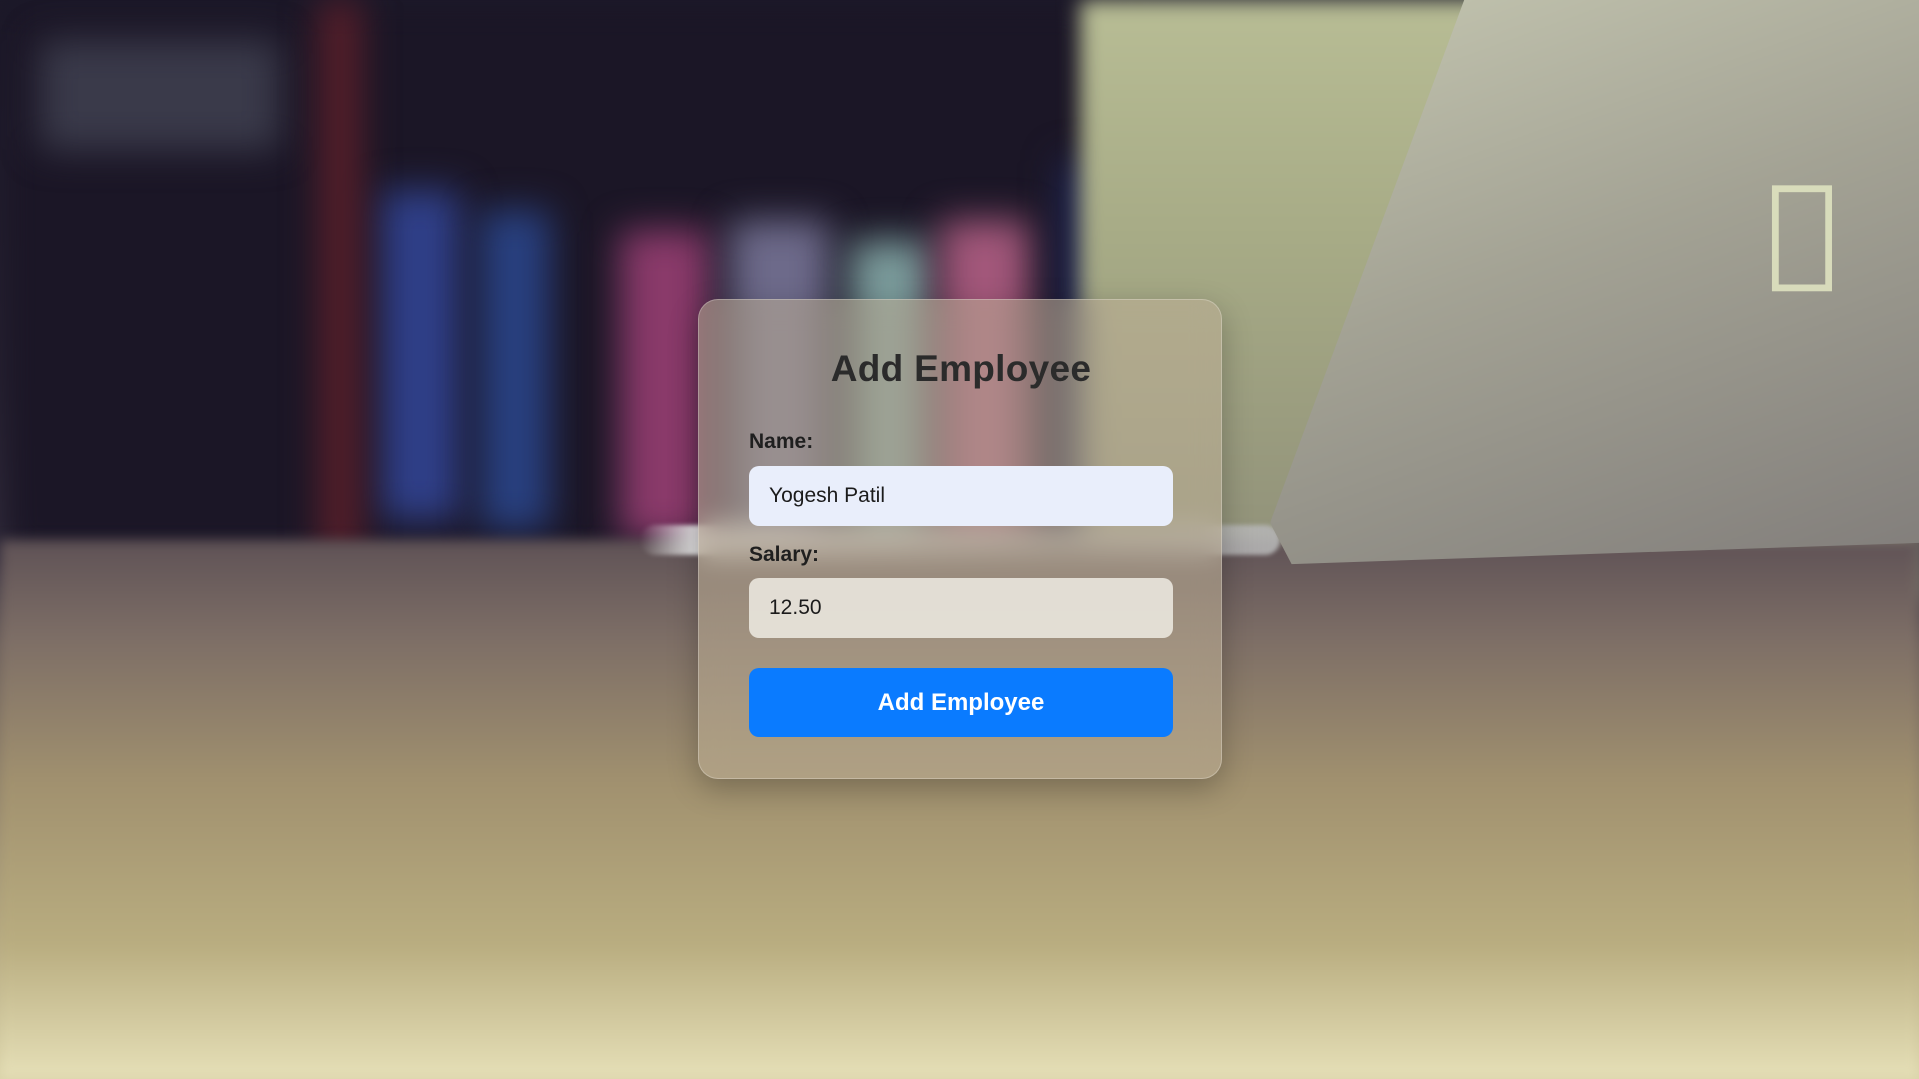  Describe the element at coordinates (960, 539) in the screenshot. I see `add-employee-card: Add Employee Name: Salary: Add Employee` at that location.